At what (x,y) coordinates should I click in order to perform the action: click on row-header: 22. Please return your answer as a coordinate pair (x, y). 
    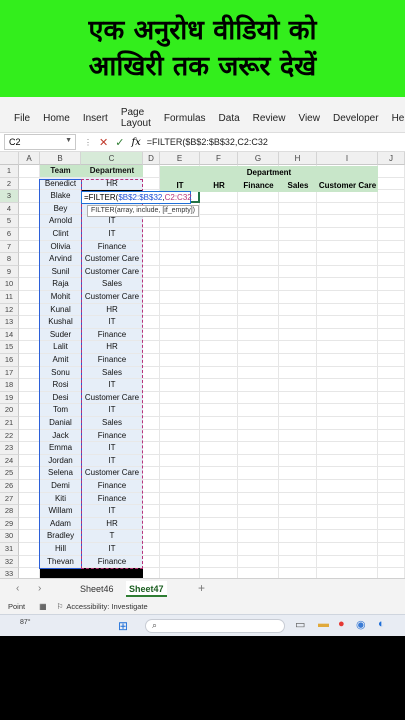
    Looking at the image, I should click on (9, 436).